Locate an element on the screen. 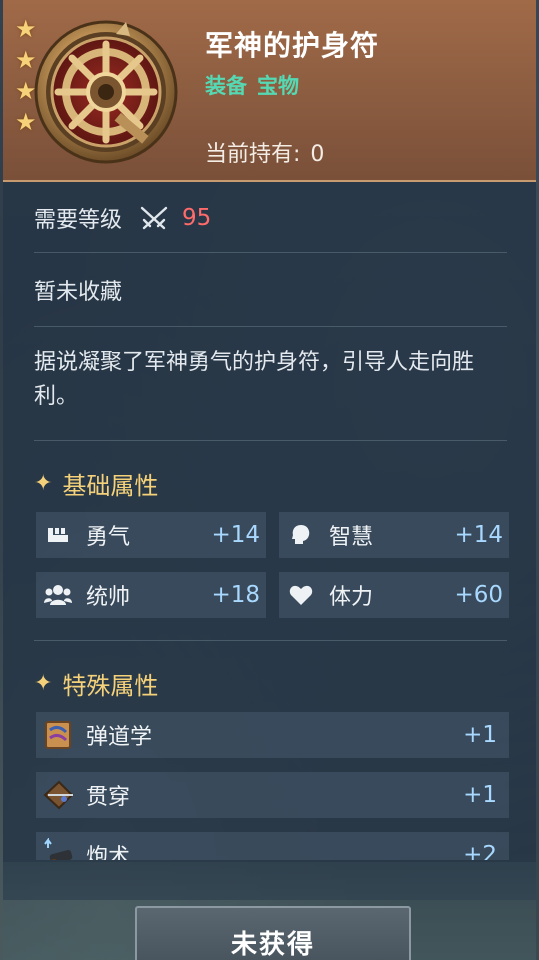  stat-value: +18 is located at coordinates (235, 595).